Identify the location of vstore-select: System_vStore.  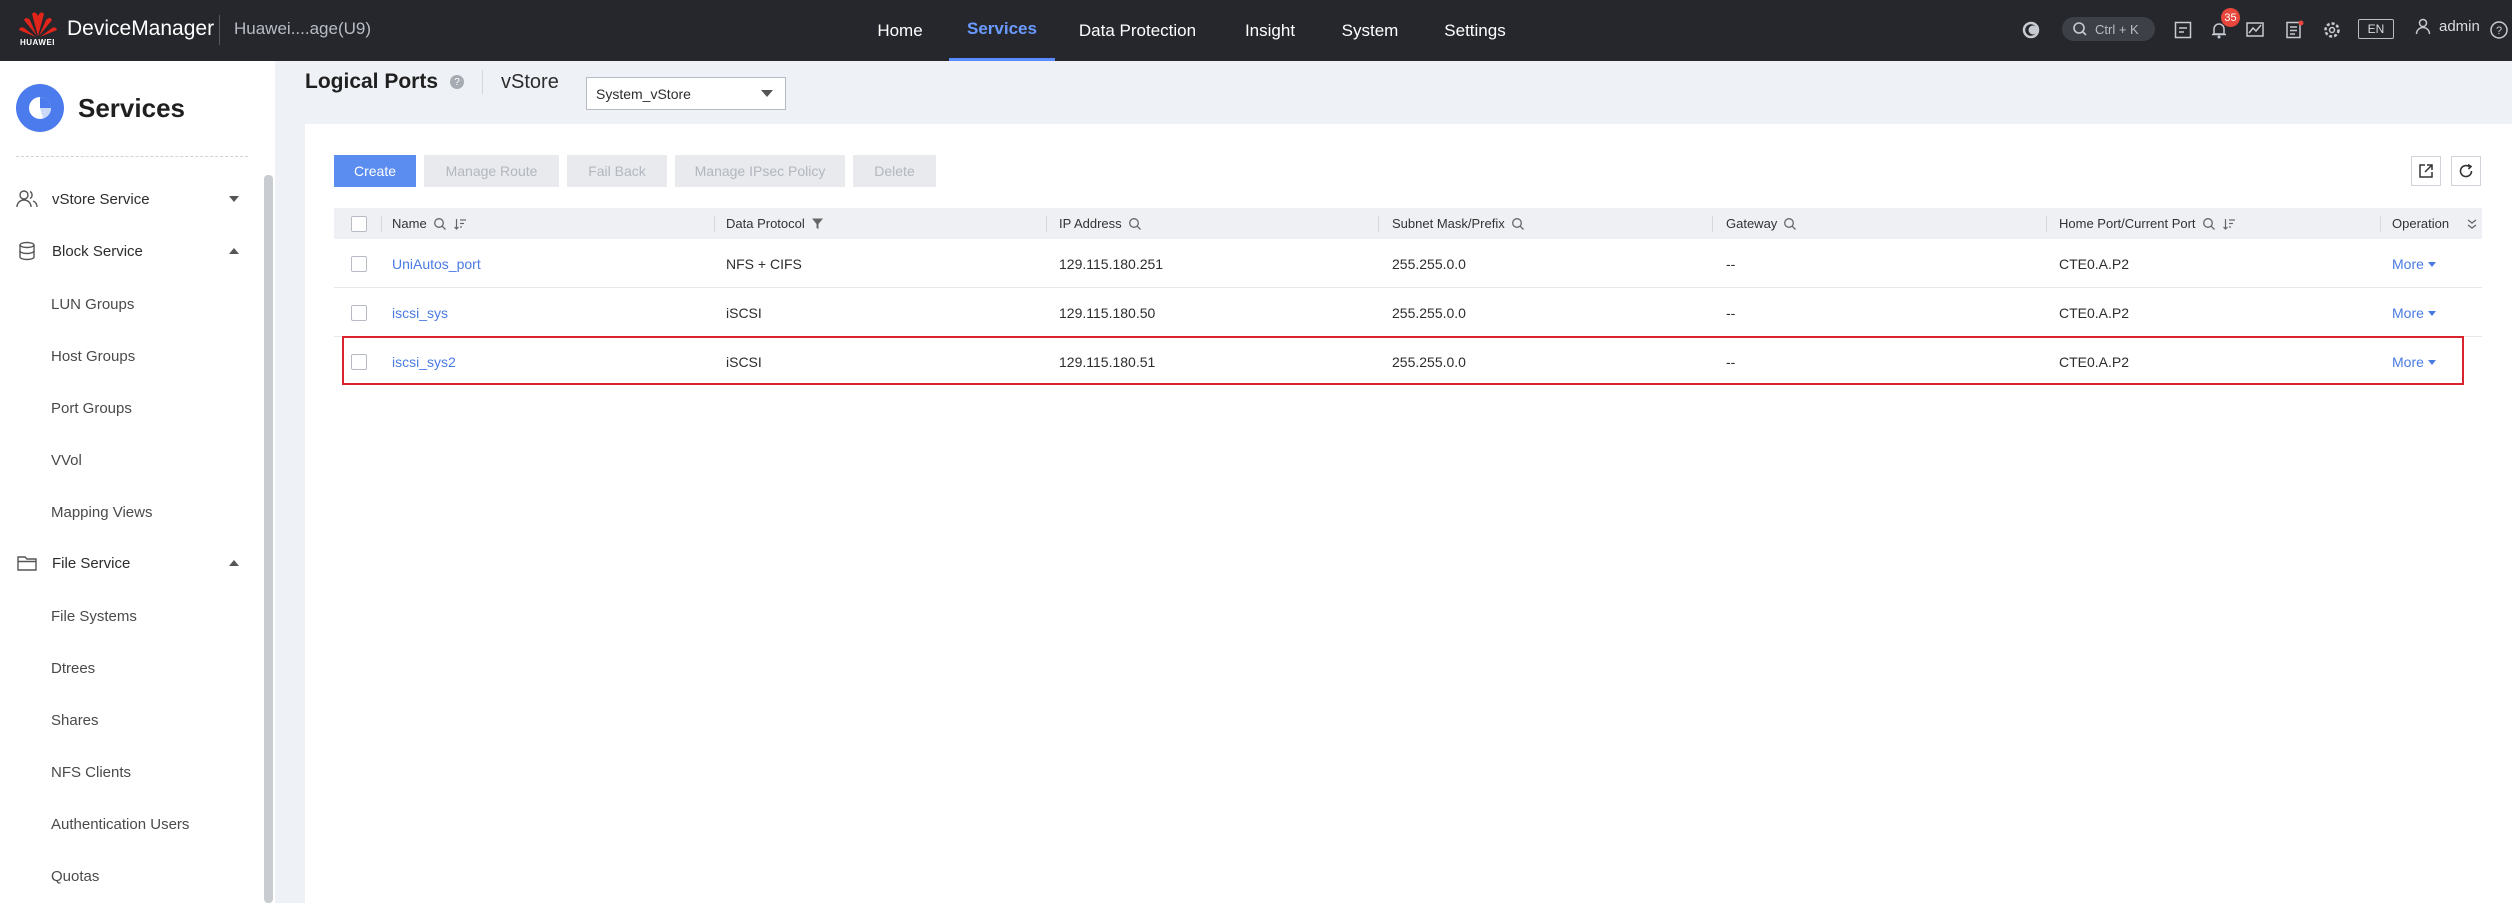
(686, 93).